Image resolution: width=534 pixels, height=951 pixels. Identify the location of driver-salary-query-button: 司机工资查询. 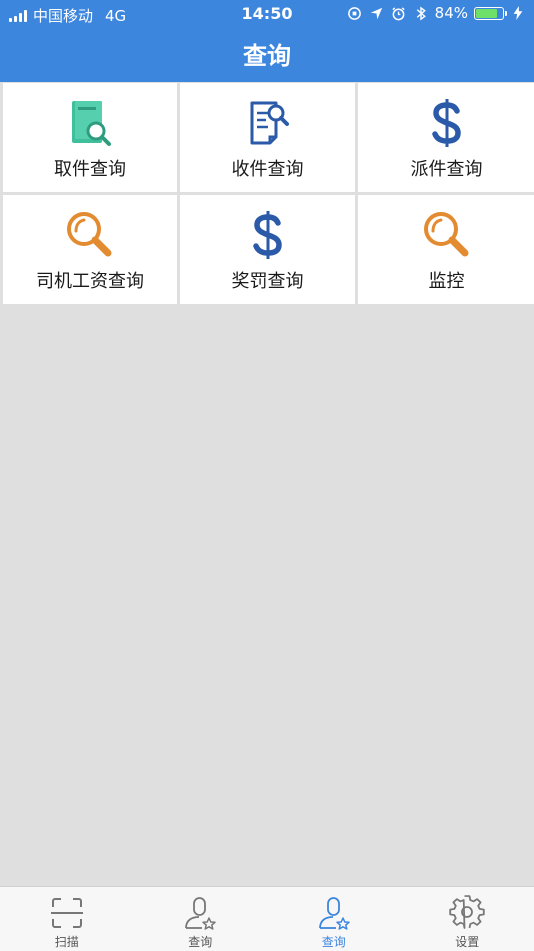
(90, 249).